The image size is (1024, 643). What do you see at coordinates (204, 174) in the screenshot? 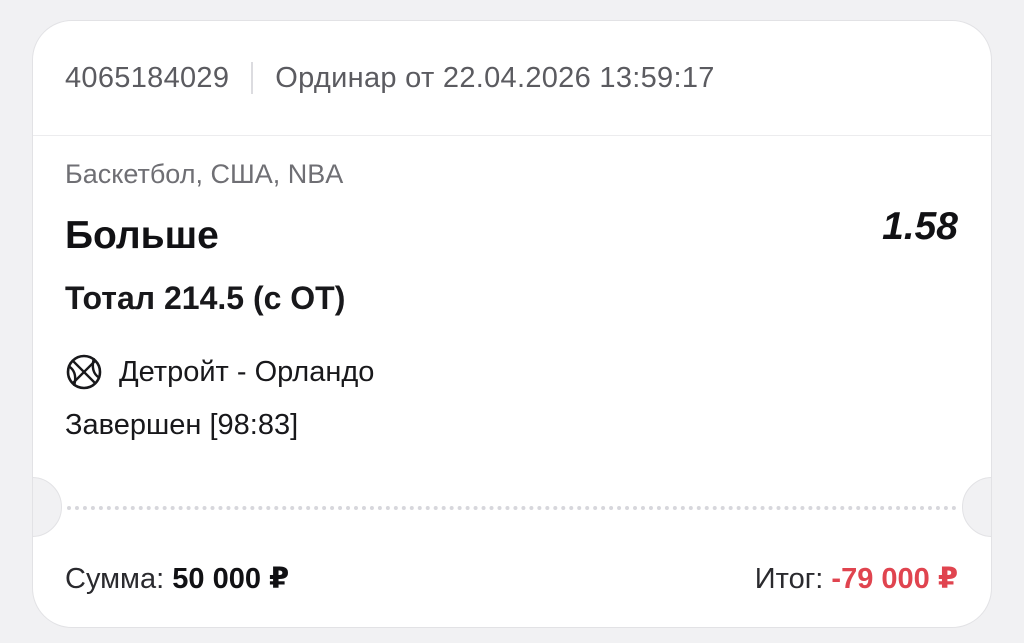
I see `league-label: Баскетбол, США, NBA` at bounding box center [204, 174].